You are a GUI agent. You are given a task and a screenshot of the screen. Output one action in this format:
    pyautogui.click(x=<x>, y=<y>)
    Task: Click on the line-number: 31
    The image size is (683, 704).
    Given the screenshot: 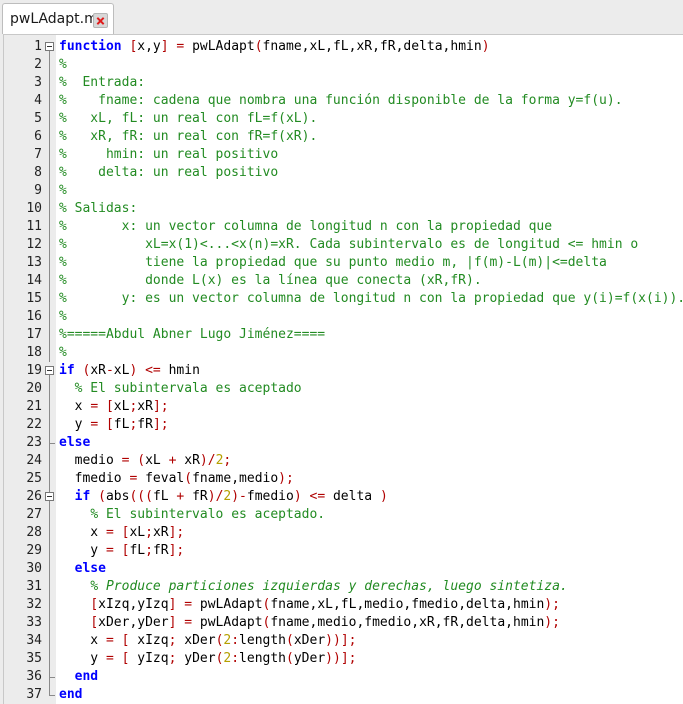 What is the action you would take?
    pyautogui.click(x=34, y=586)
    